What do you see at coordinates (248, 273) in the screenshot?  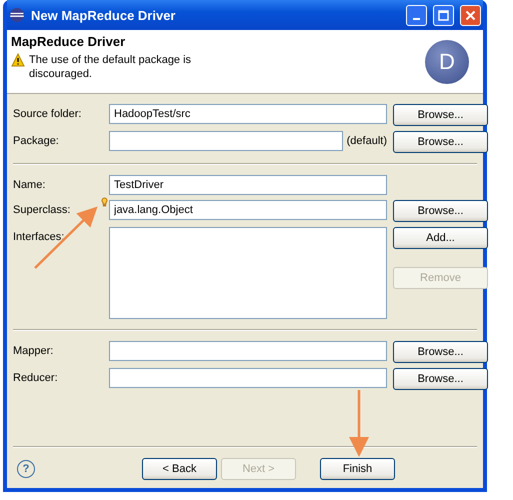 I see `interfaces-list` at bounding box center [248, 273].